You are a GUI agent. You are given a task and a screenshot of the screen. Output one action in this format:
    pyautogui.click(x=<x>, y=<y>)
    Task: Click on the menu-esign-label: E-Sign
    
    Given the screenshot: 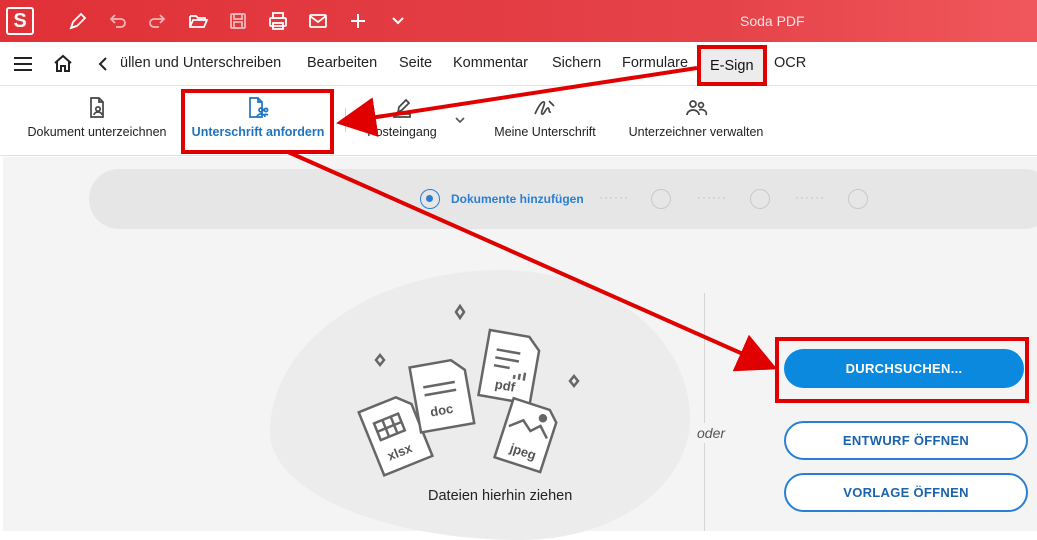 What is the action you would take?
    pyautogui.click(x=732, y=66)
    